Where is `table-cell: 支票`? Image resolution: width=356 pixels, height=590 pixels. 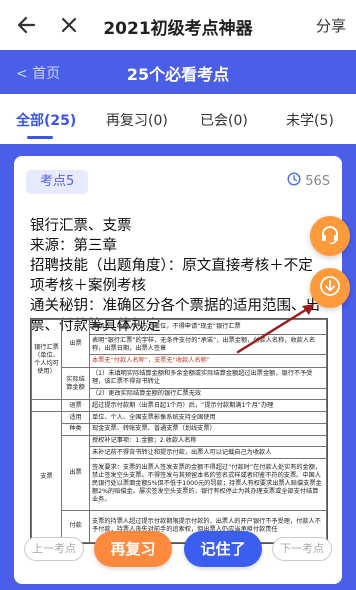 table-cell: 支票 is located at coordinates (46, 477).